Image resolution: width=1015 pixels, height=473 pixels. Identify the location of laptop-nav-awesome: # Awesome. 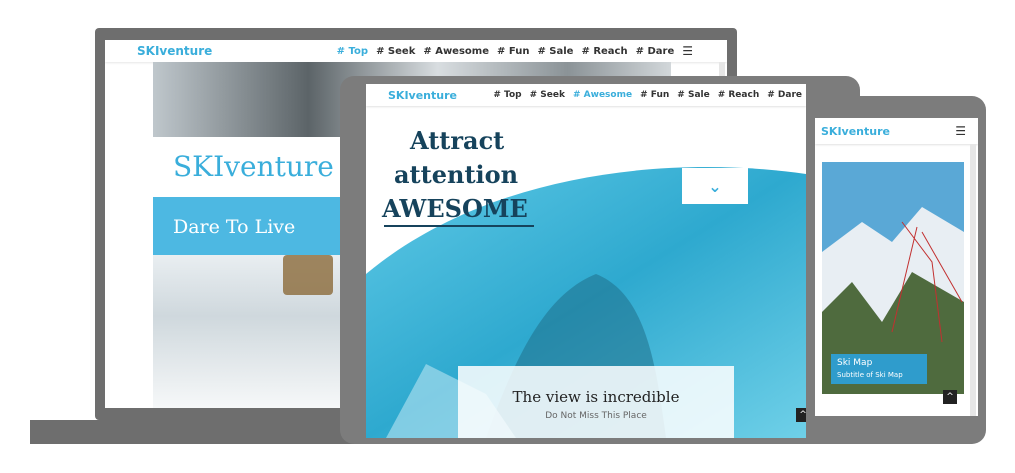
(456, 51).